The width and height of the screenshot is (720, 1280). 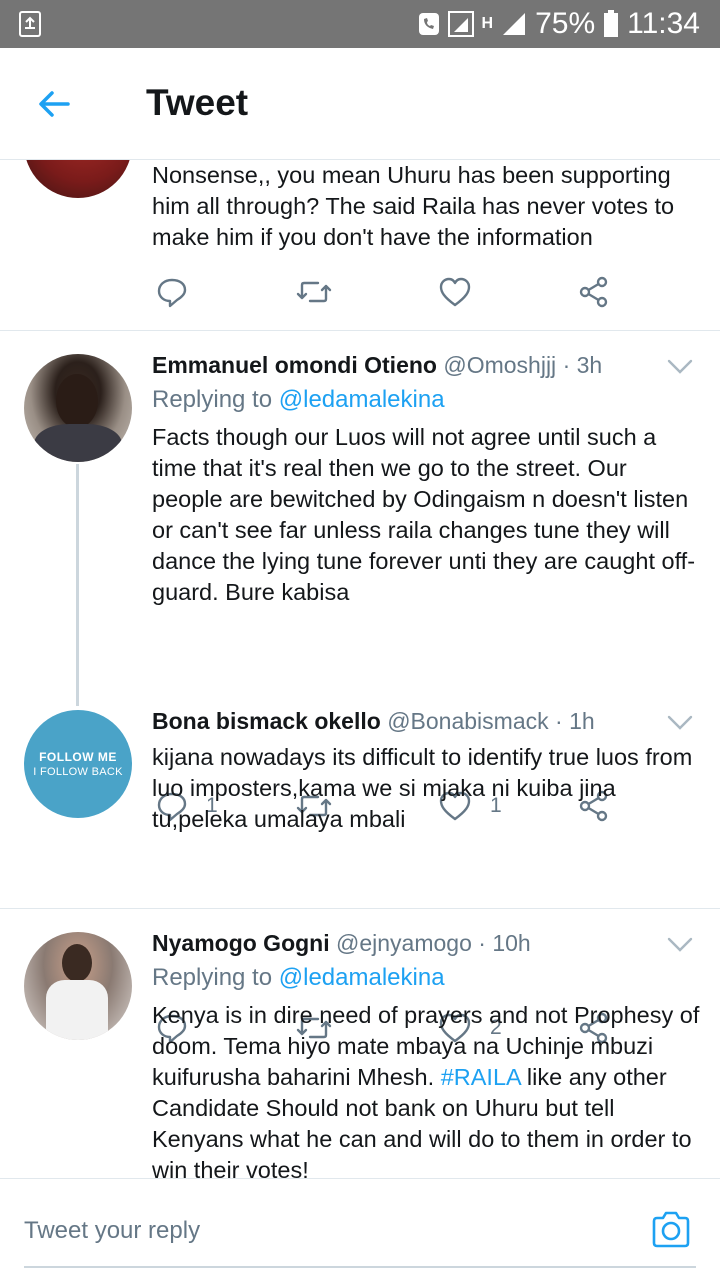 What do you see at coordinates (487, 23) in the screenshot?
I see `network-type: H` at bounding box center [487, 23].